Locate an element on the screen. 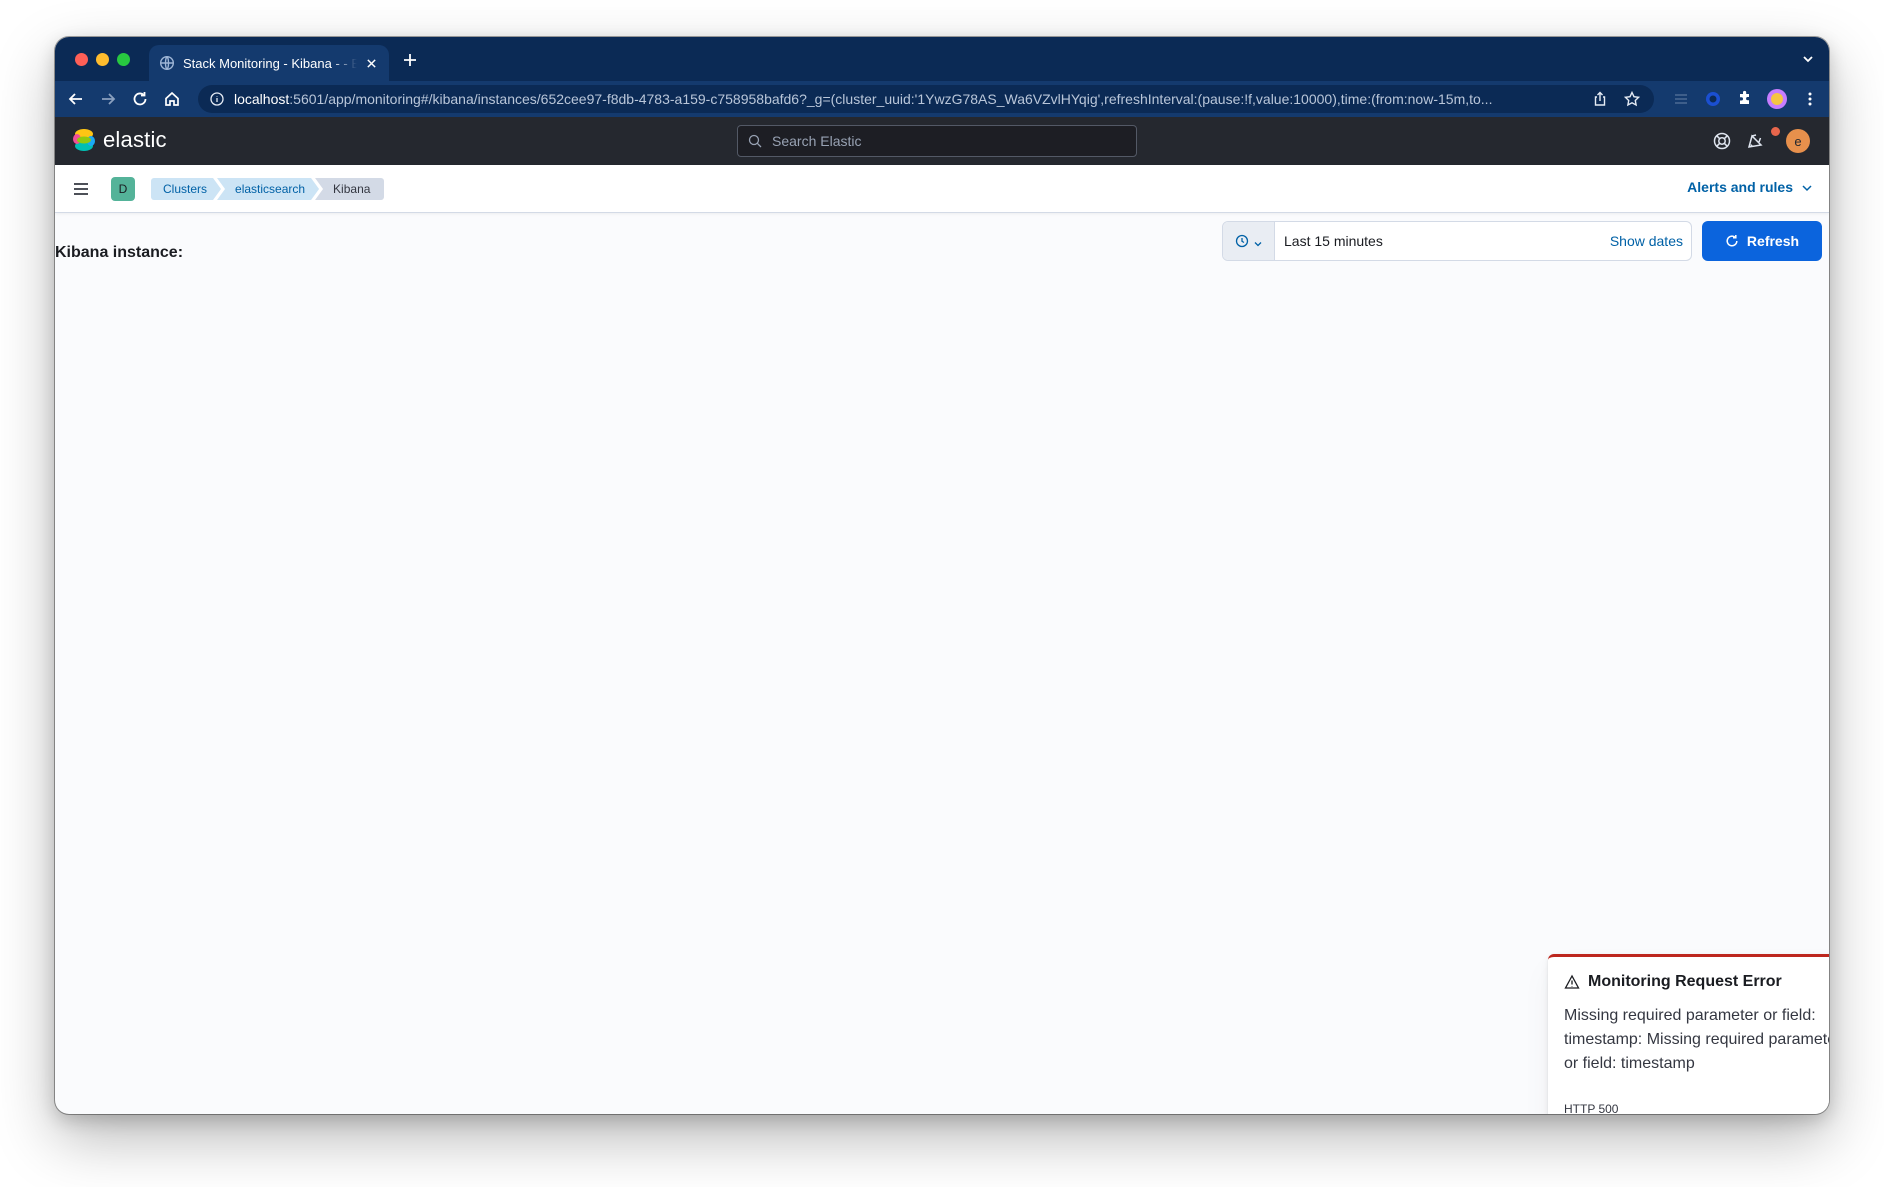 This screenshot has height=1187, width=1884. reload-icon is located at coordinates (140, 99).